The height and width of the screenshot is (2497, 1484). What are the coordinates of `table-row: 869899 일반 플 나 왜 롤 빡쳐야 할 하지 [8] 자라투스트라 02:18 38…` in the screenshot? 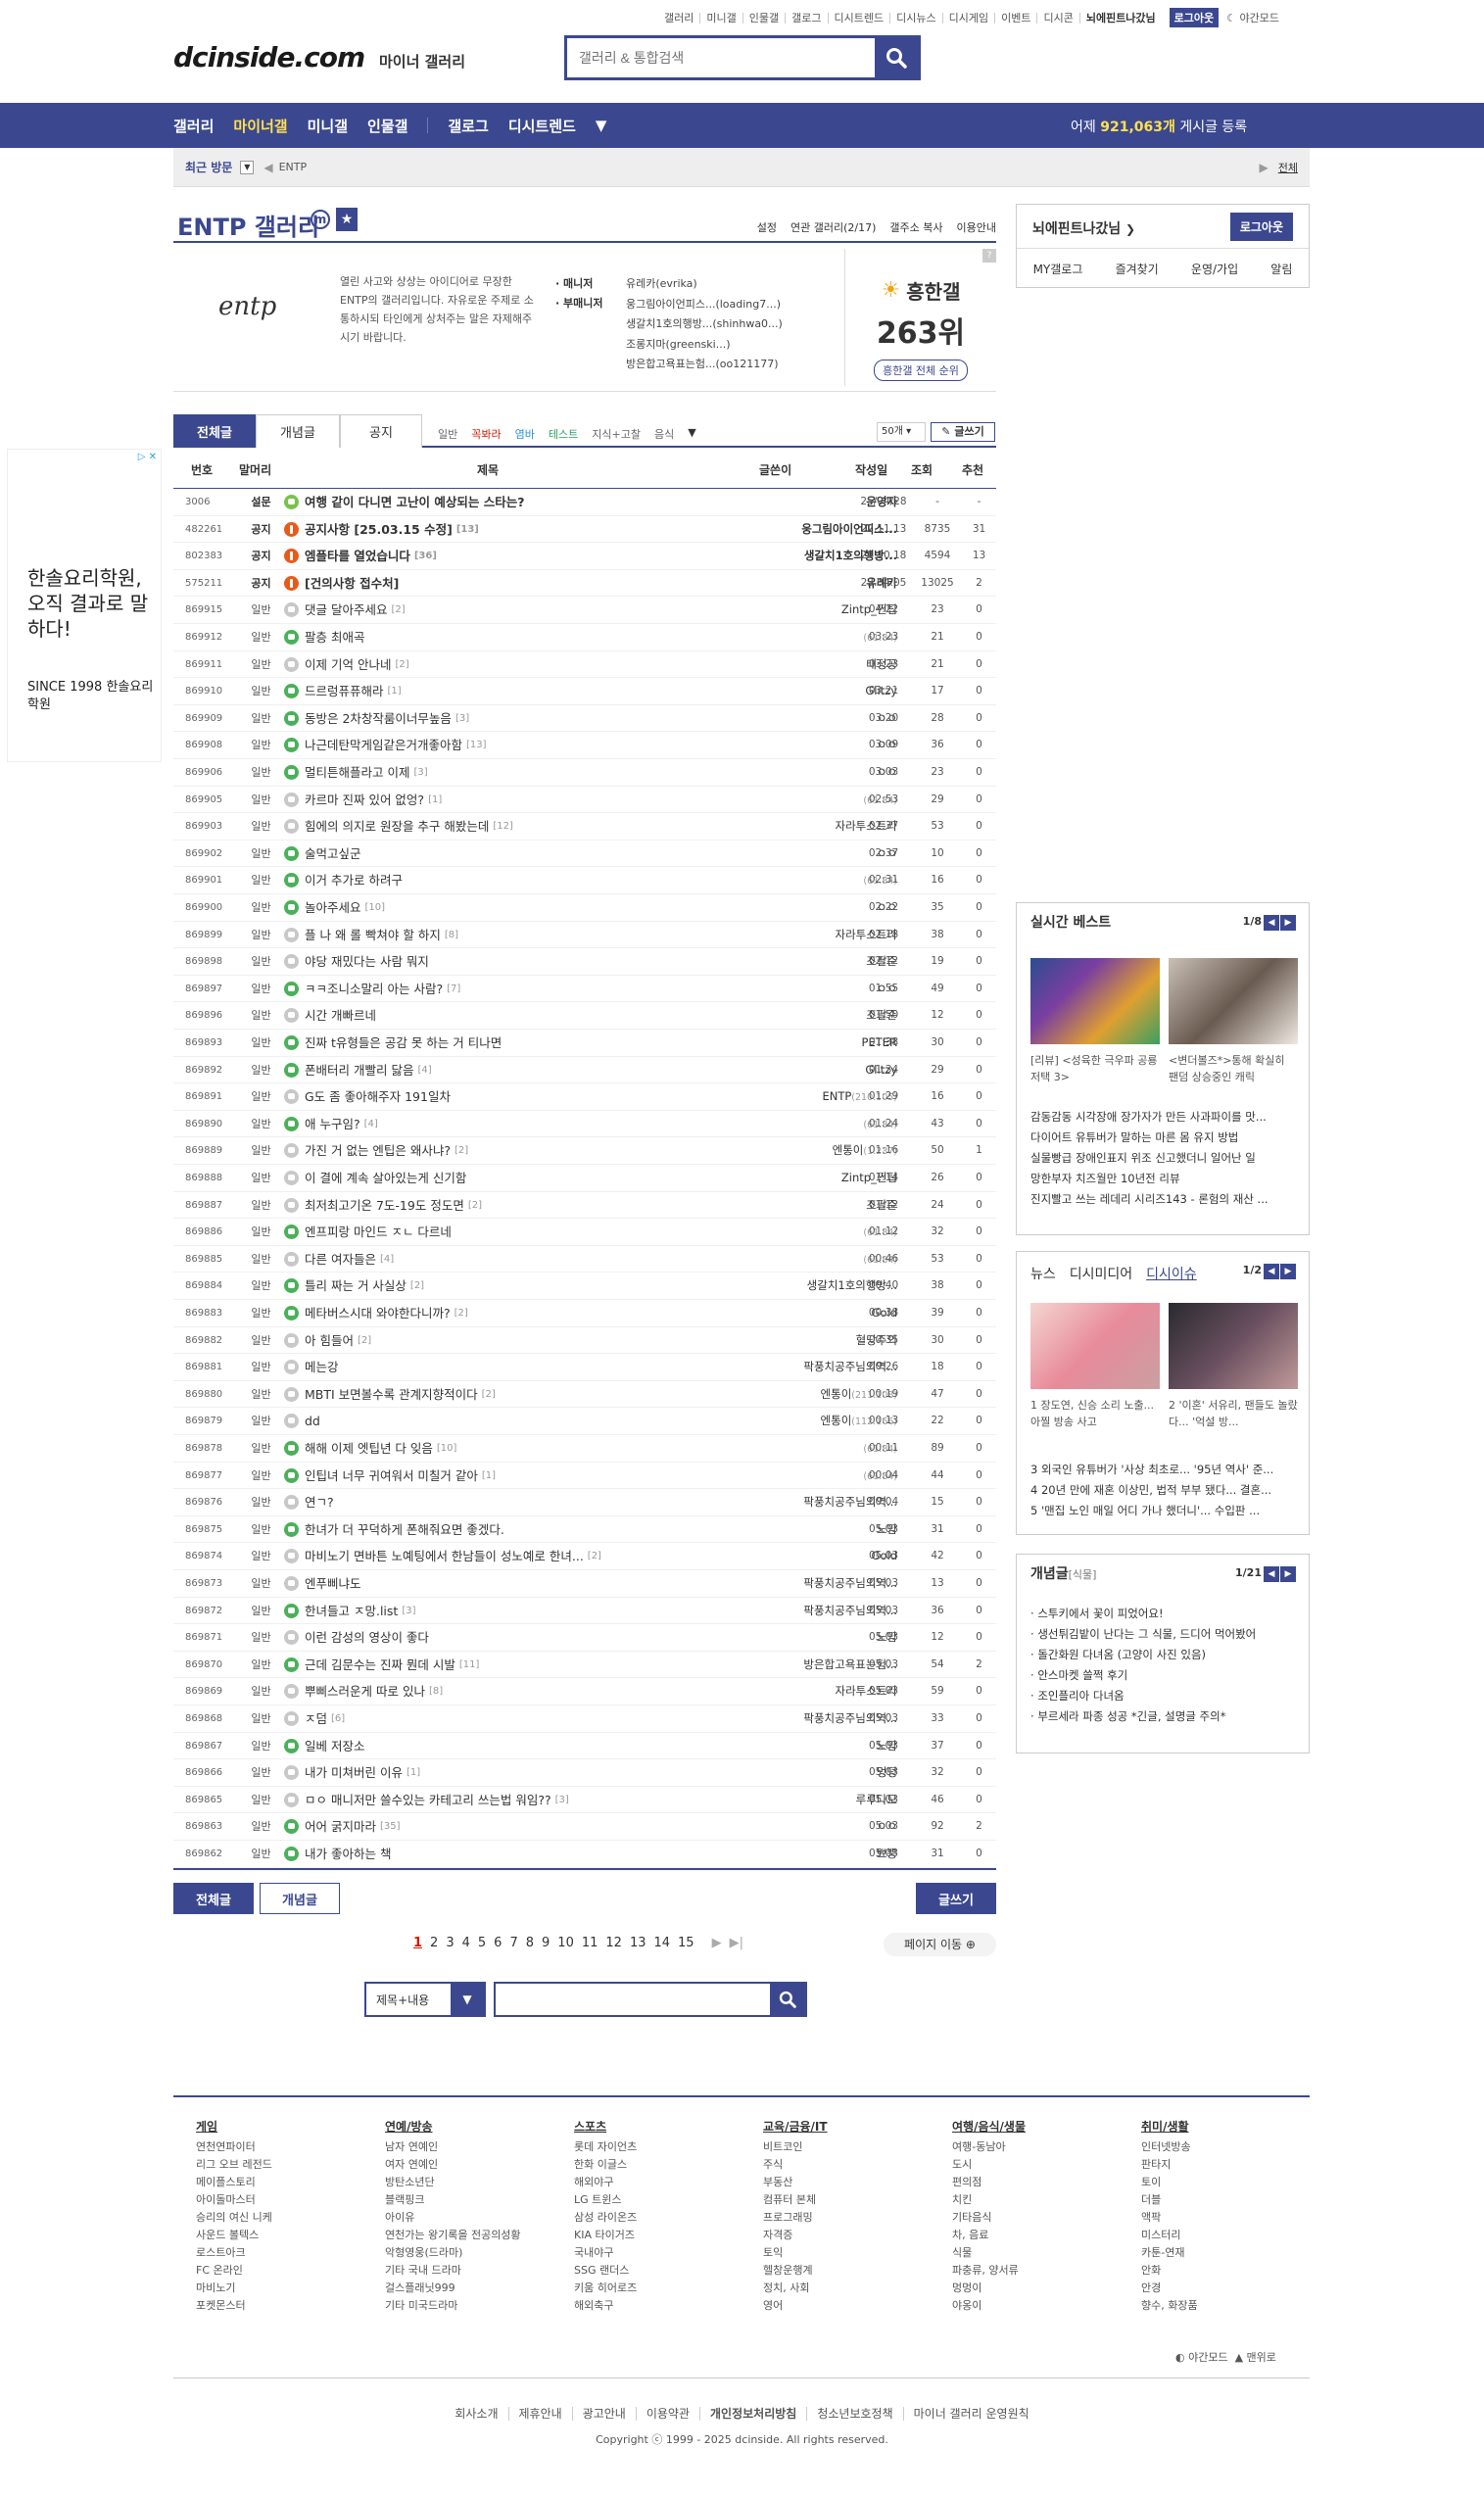 It's located at (584, 935).